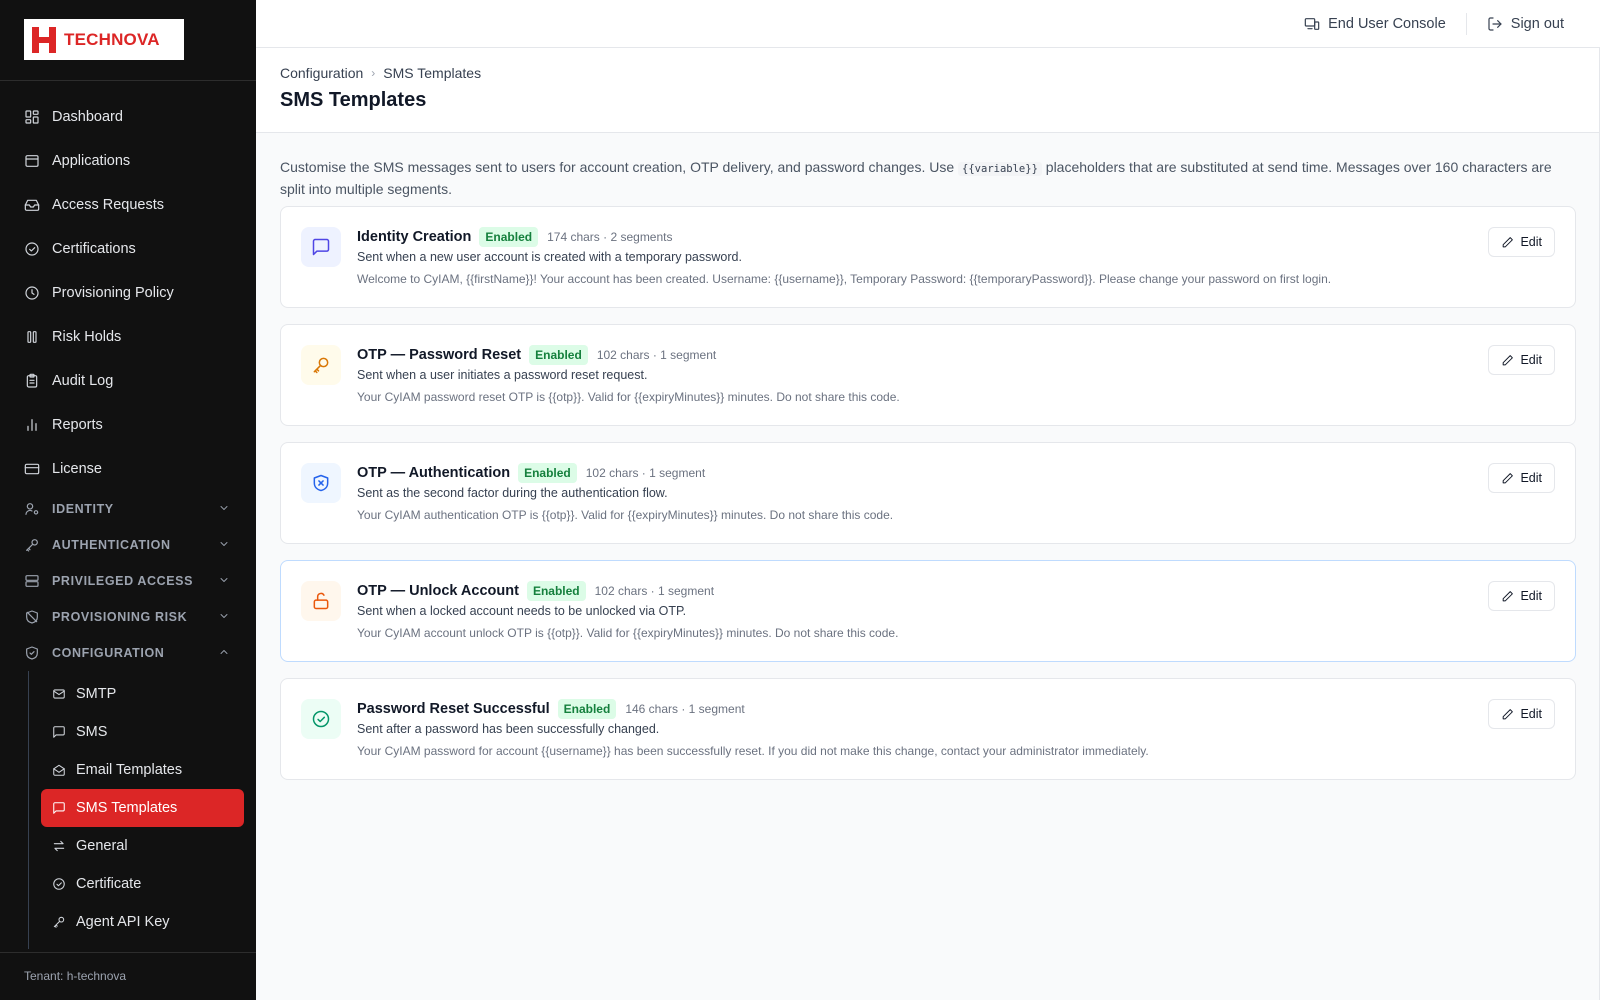 Image resolution: width=1600 pixels, height=1000 pixels. I want to click on chevron-up-icon, so click(224, 653).